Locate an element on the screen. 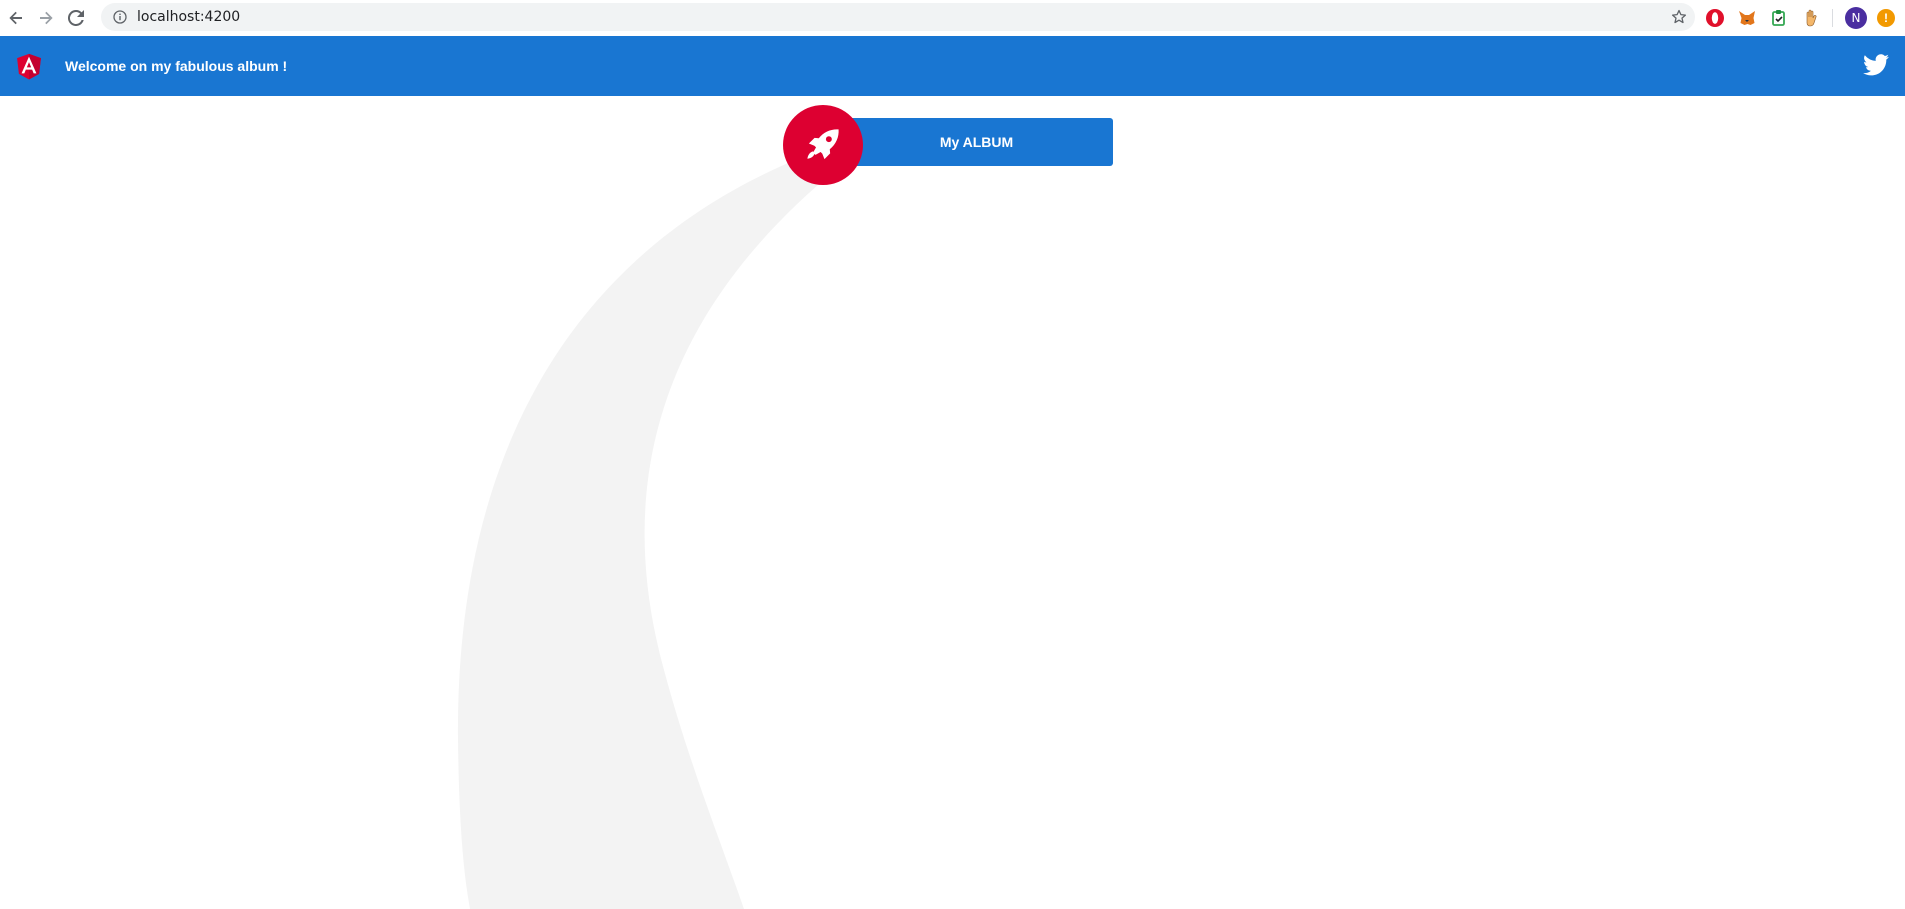  rocket-badge is located at coordinates (823, 145).